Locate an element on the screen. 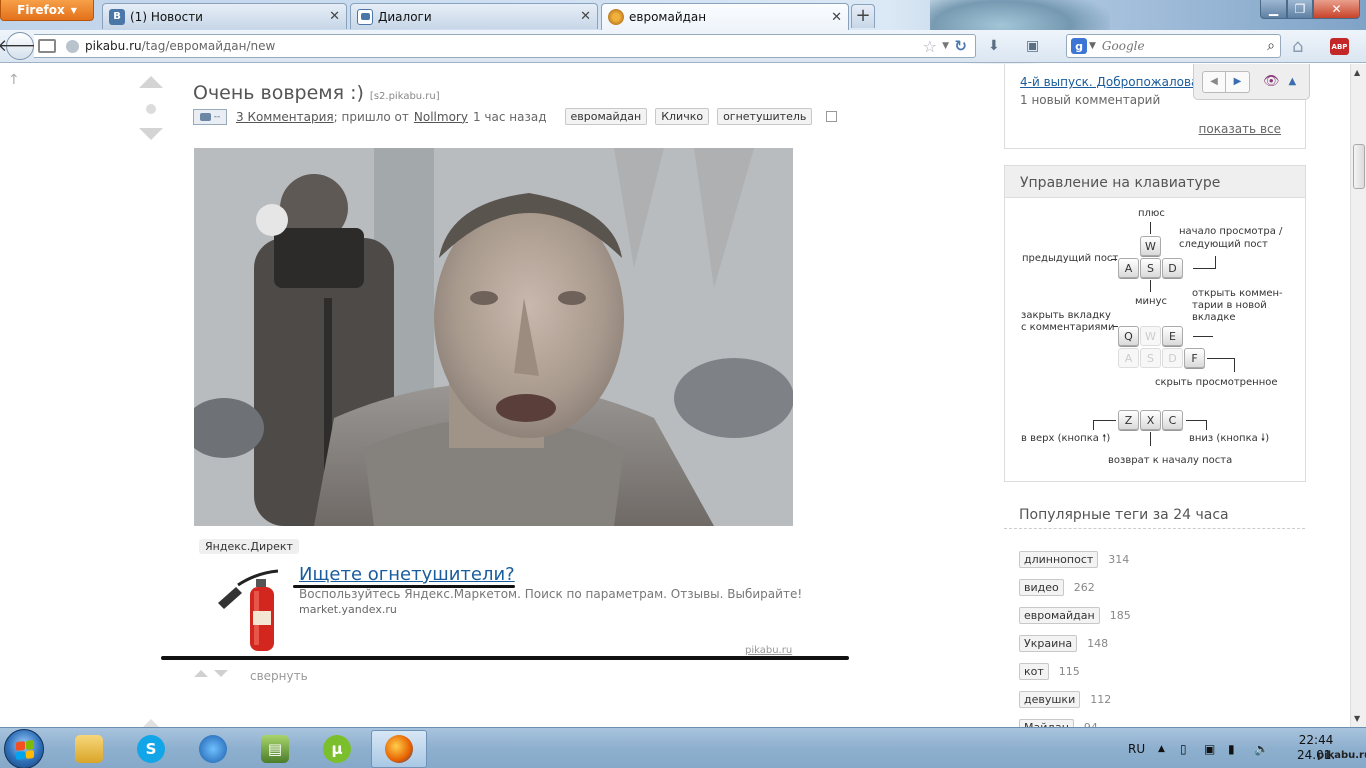 This screenshot has width=1366, height=768. popular-tag: видео is located at coordinates (1041, 587).